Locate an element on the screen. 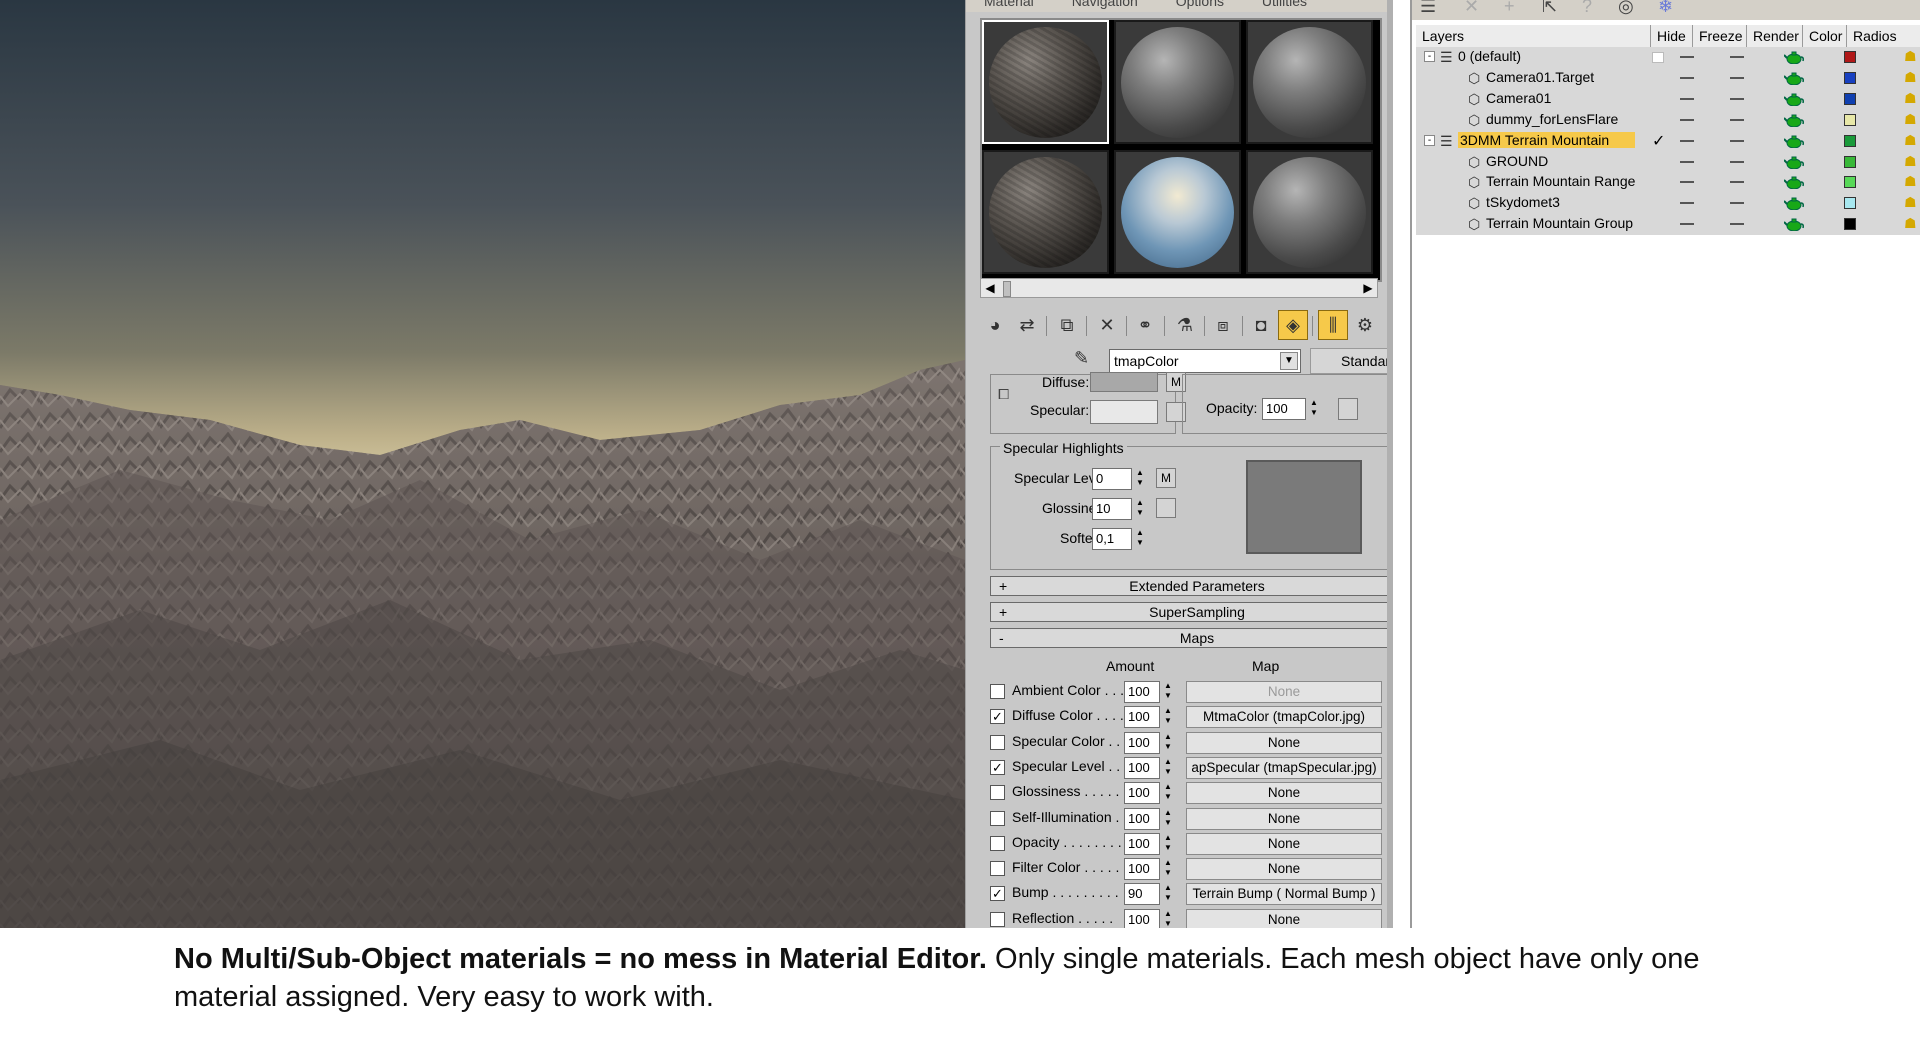  scroll-right-arrow-icon: ▶ is located at coordinates (1368, 288).